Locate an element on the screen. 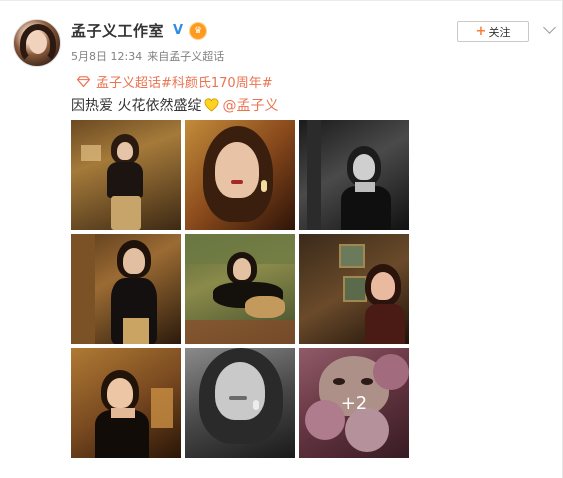 Image resolution: width=563 pixels, height=478 pixels. super-topic-diamond-icon is located at coordinates (83, 81).